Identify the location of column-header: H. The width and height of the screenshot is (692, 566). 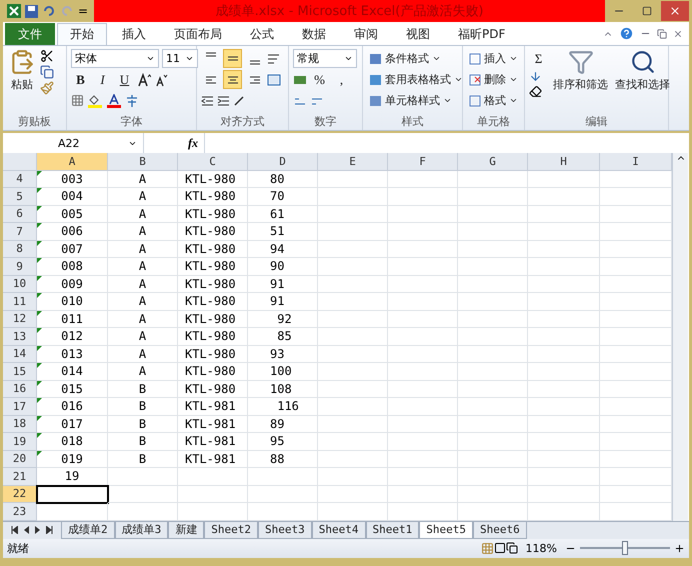
(564, 162).